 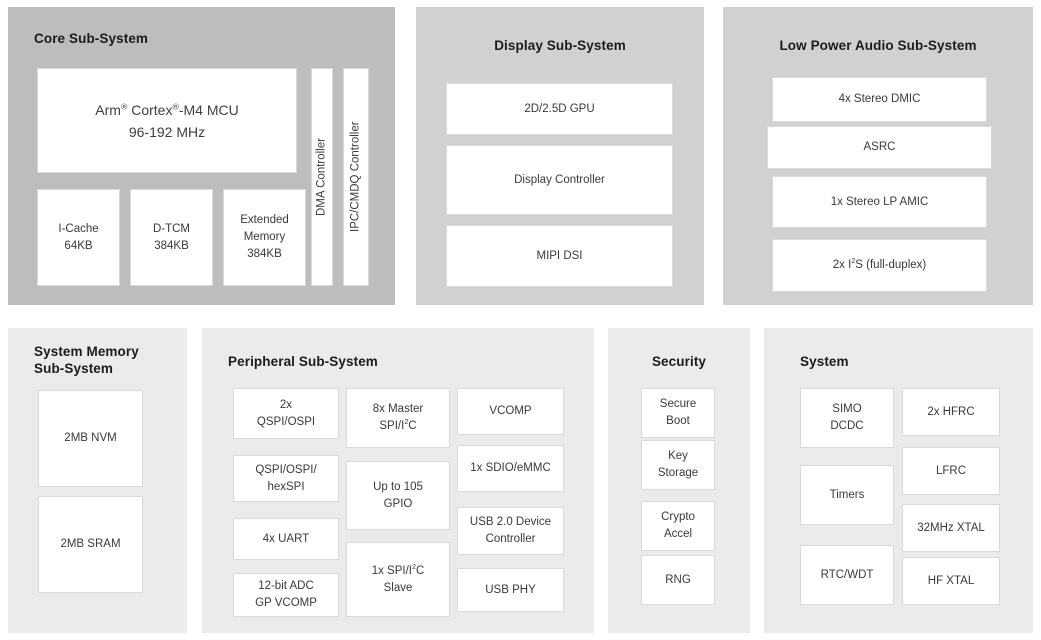 What do you see at coordinates (78, 237) in the screenshot?
I see `block-i-cache: I-Cache 64KB` at bounding box center [78, 237].